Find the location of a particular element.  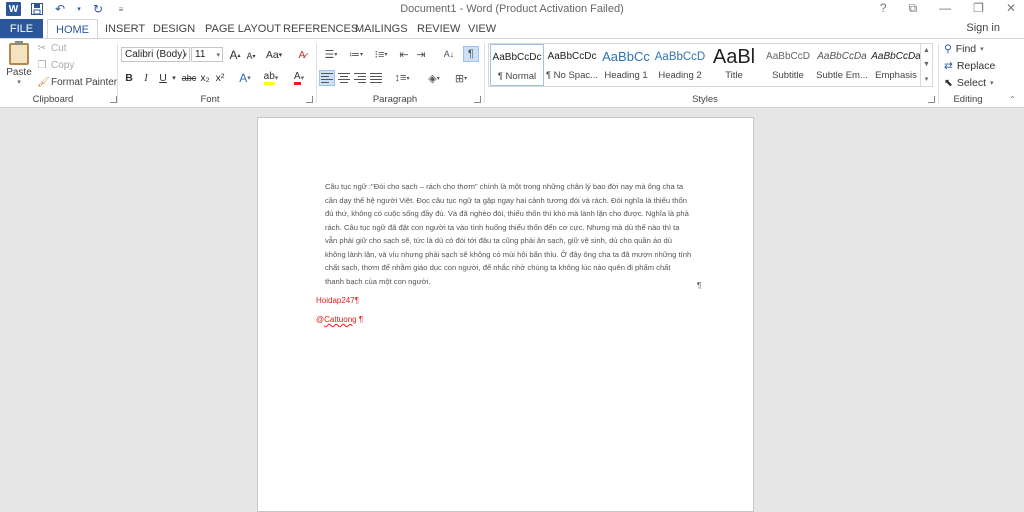

sign-in-link: Sign in is located at coordinates (983, 28).